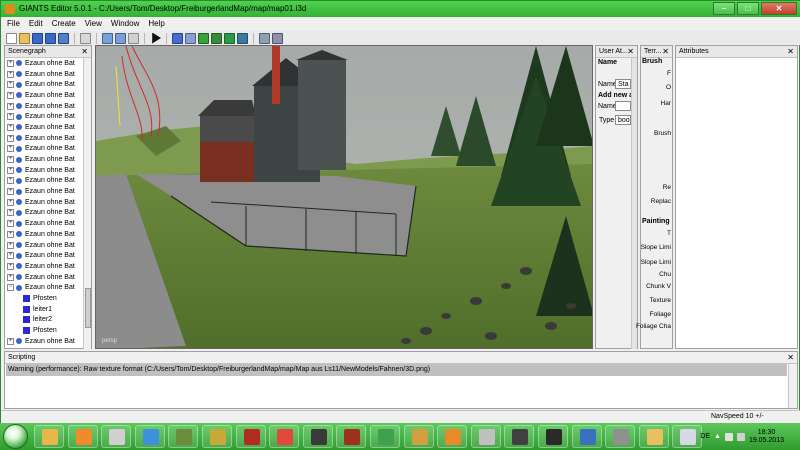 Image resolution: width=800 pixels, height=450 pixels. Describe the element at coordinates (84, 51) in the screenshot. I see `scenegraph-close-icon: ✕` at that location.